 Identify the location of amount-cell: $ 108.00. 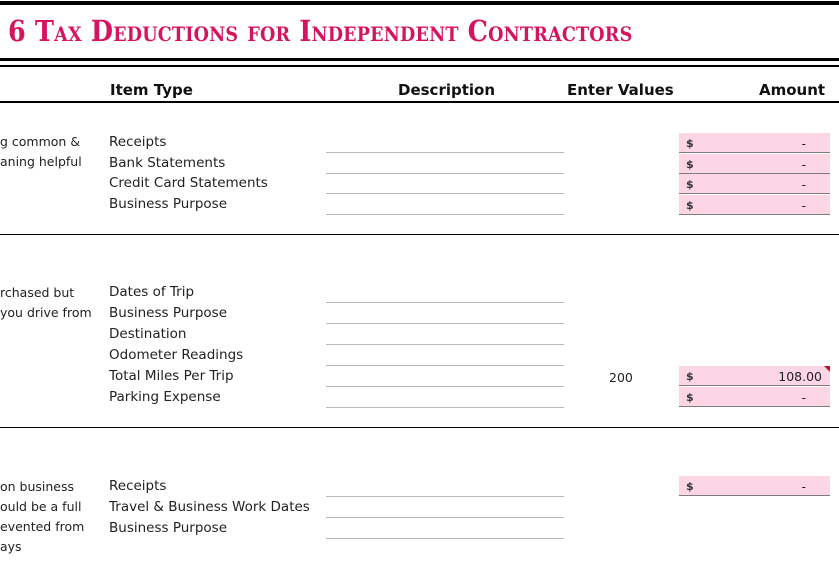
(754, 376).